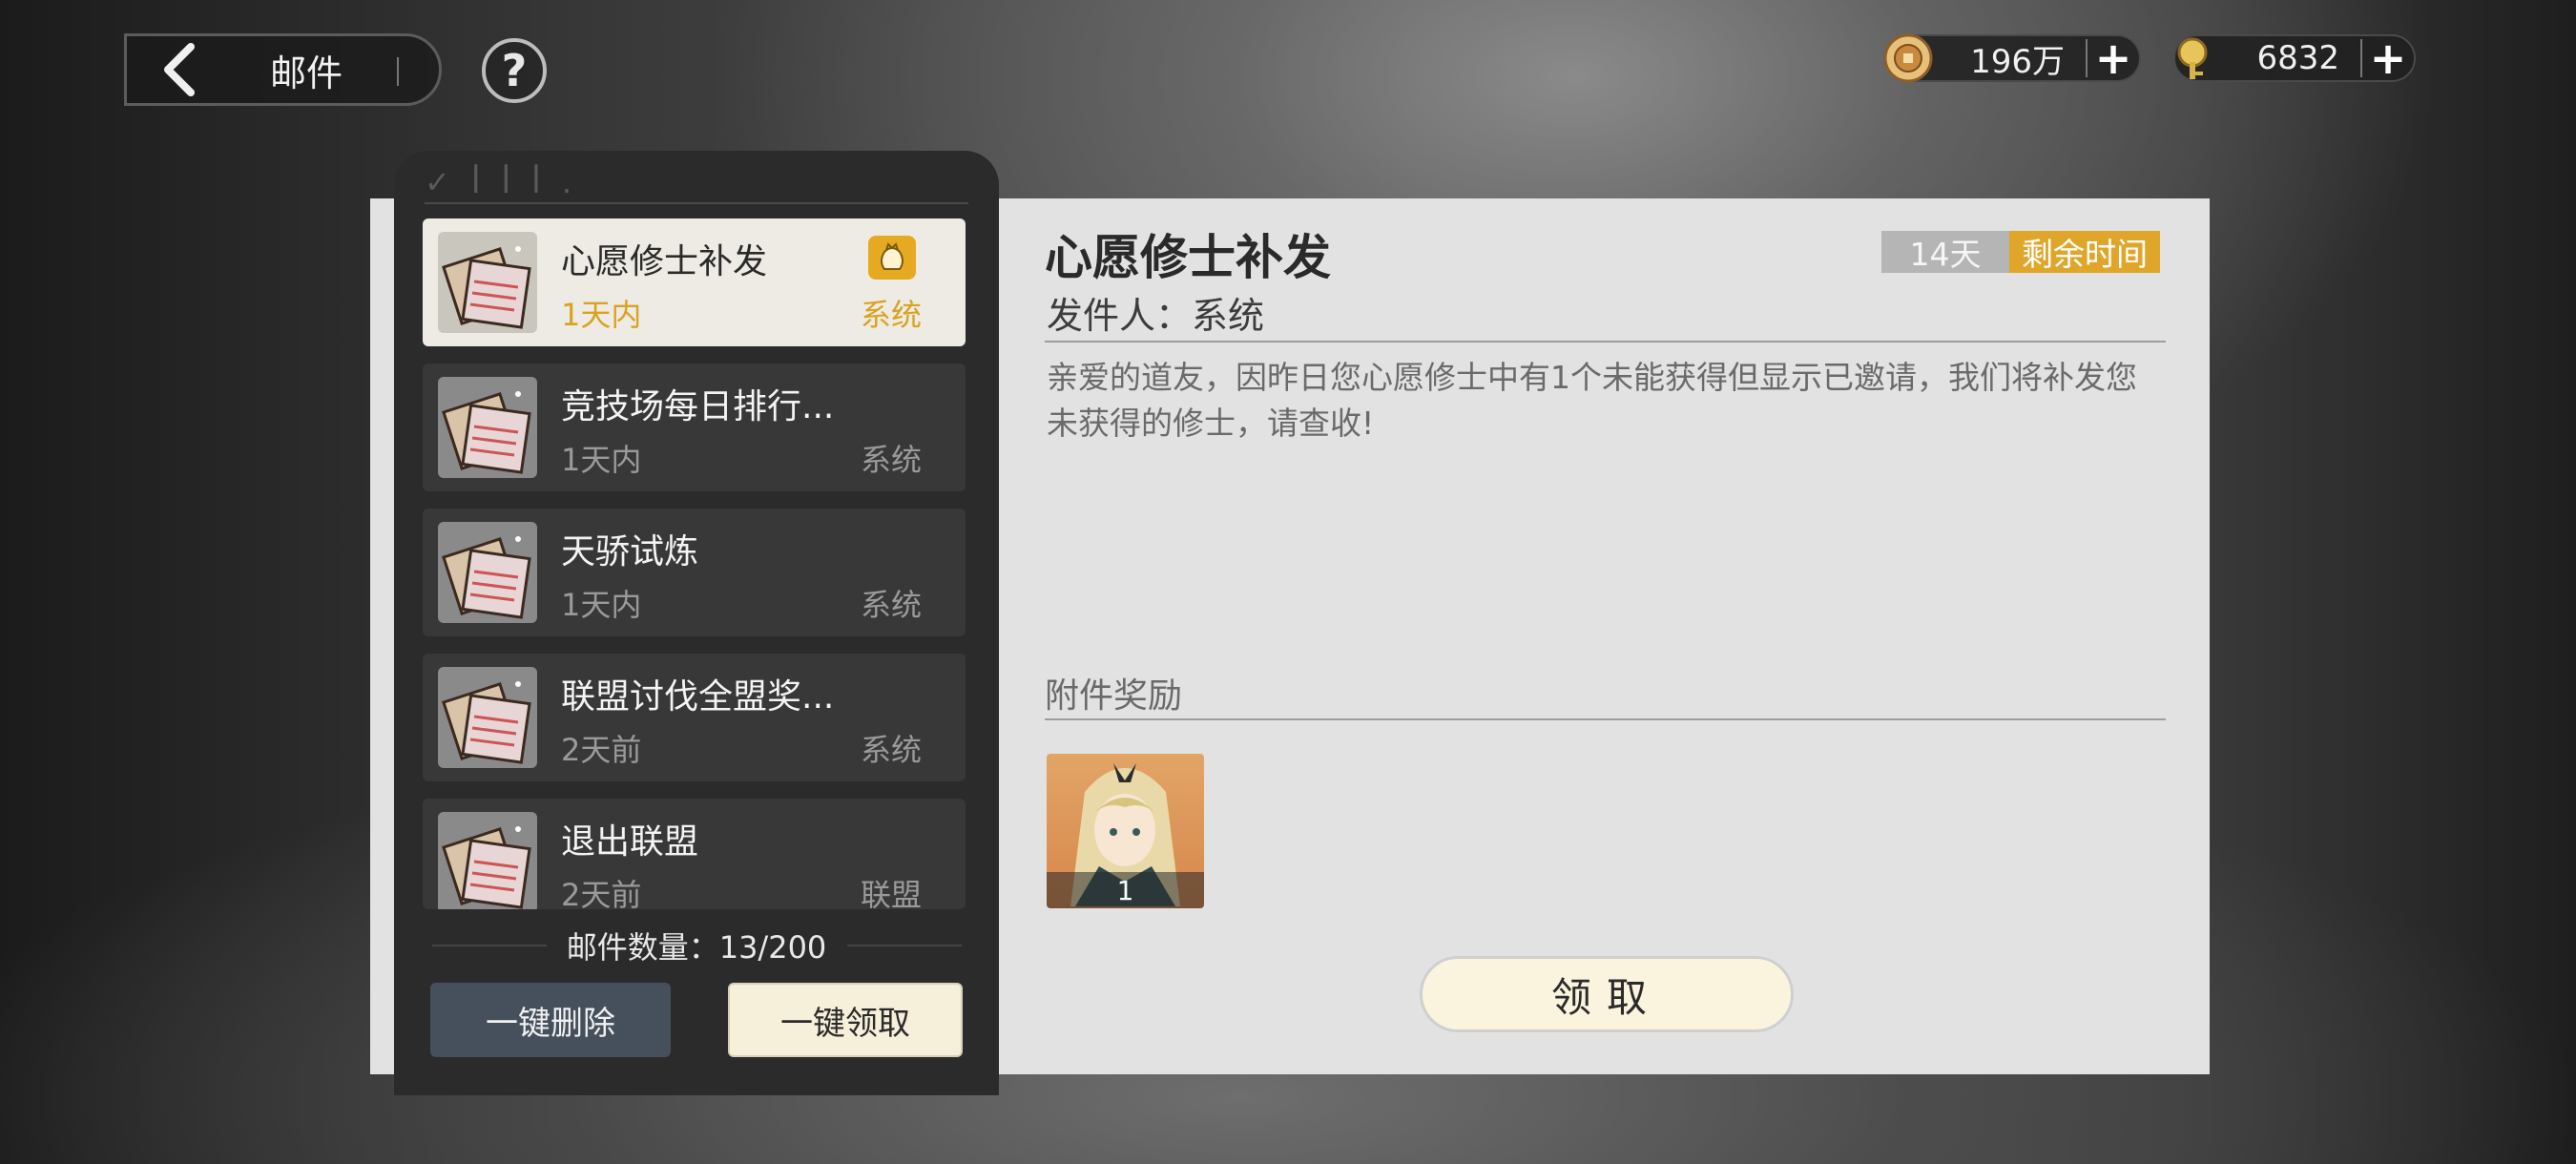  Describe the element at coordinates (845, 1020) in the screenshot. I see `claim-all-button: 一键领取` at that location.